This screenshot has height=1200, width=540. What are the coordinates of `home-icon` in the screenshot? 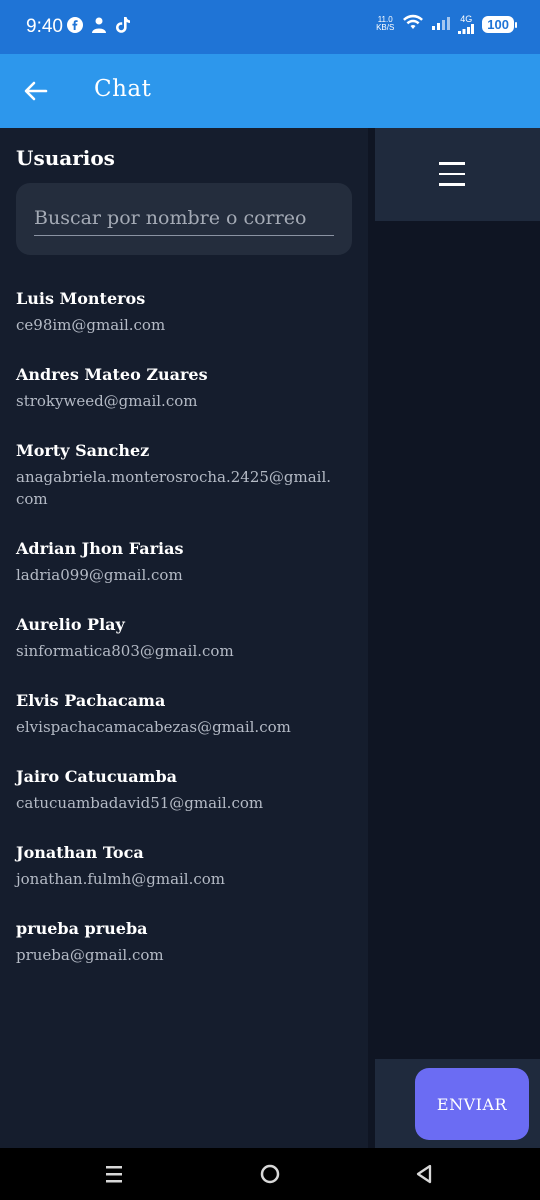 It's located at (270, 1174).